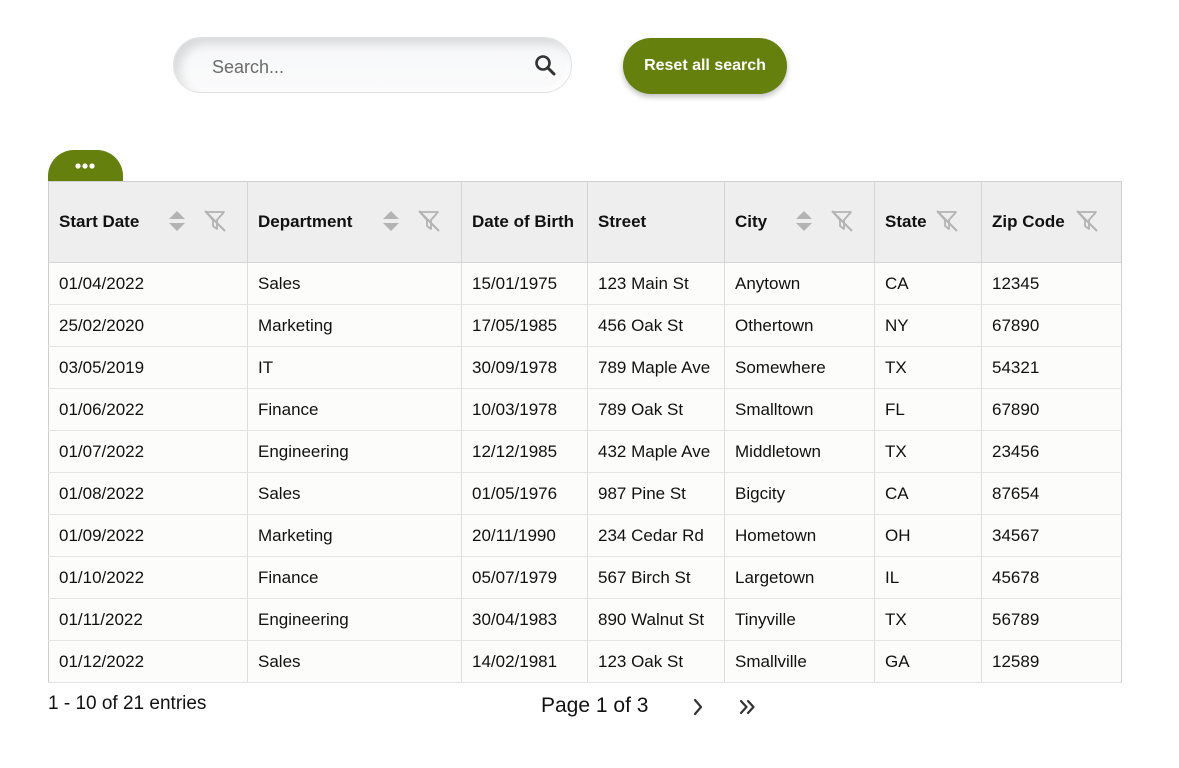  I want to click on table-cell: 01/05/1976, so click(524, 493).